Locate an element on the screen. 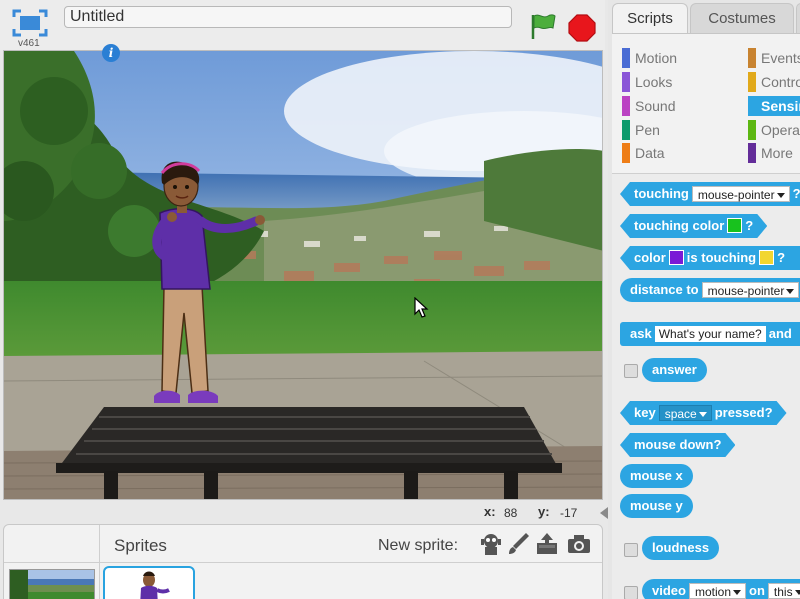 The image size is (800, 599). block-label: touching is located at coordinates (661, 193).